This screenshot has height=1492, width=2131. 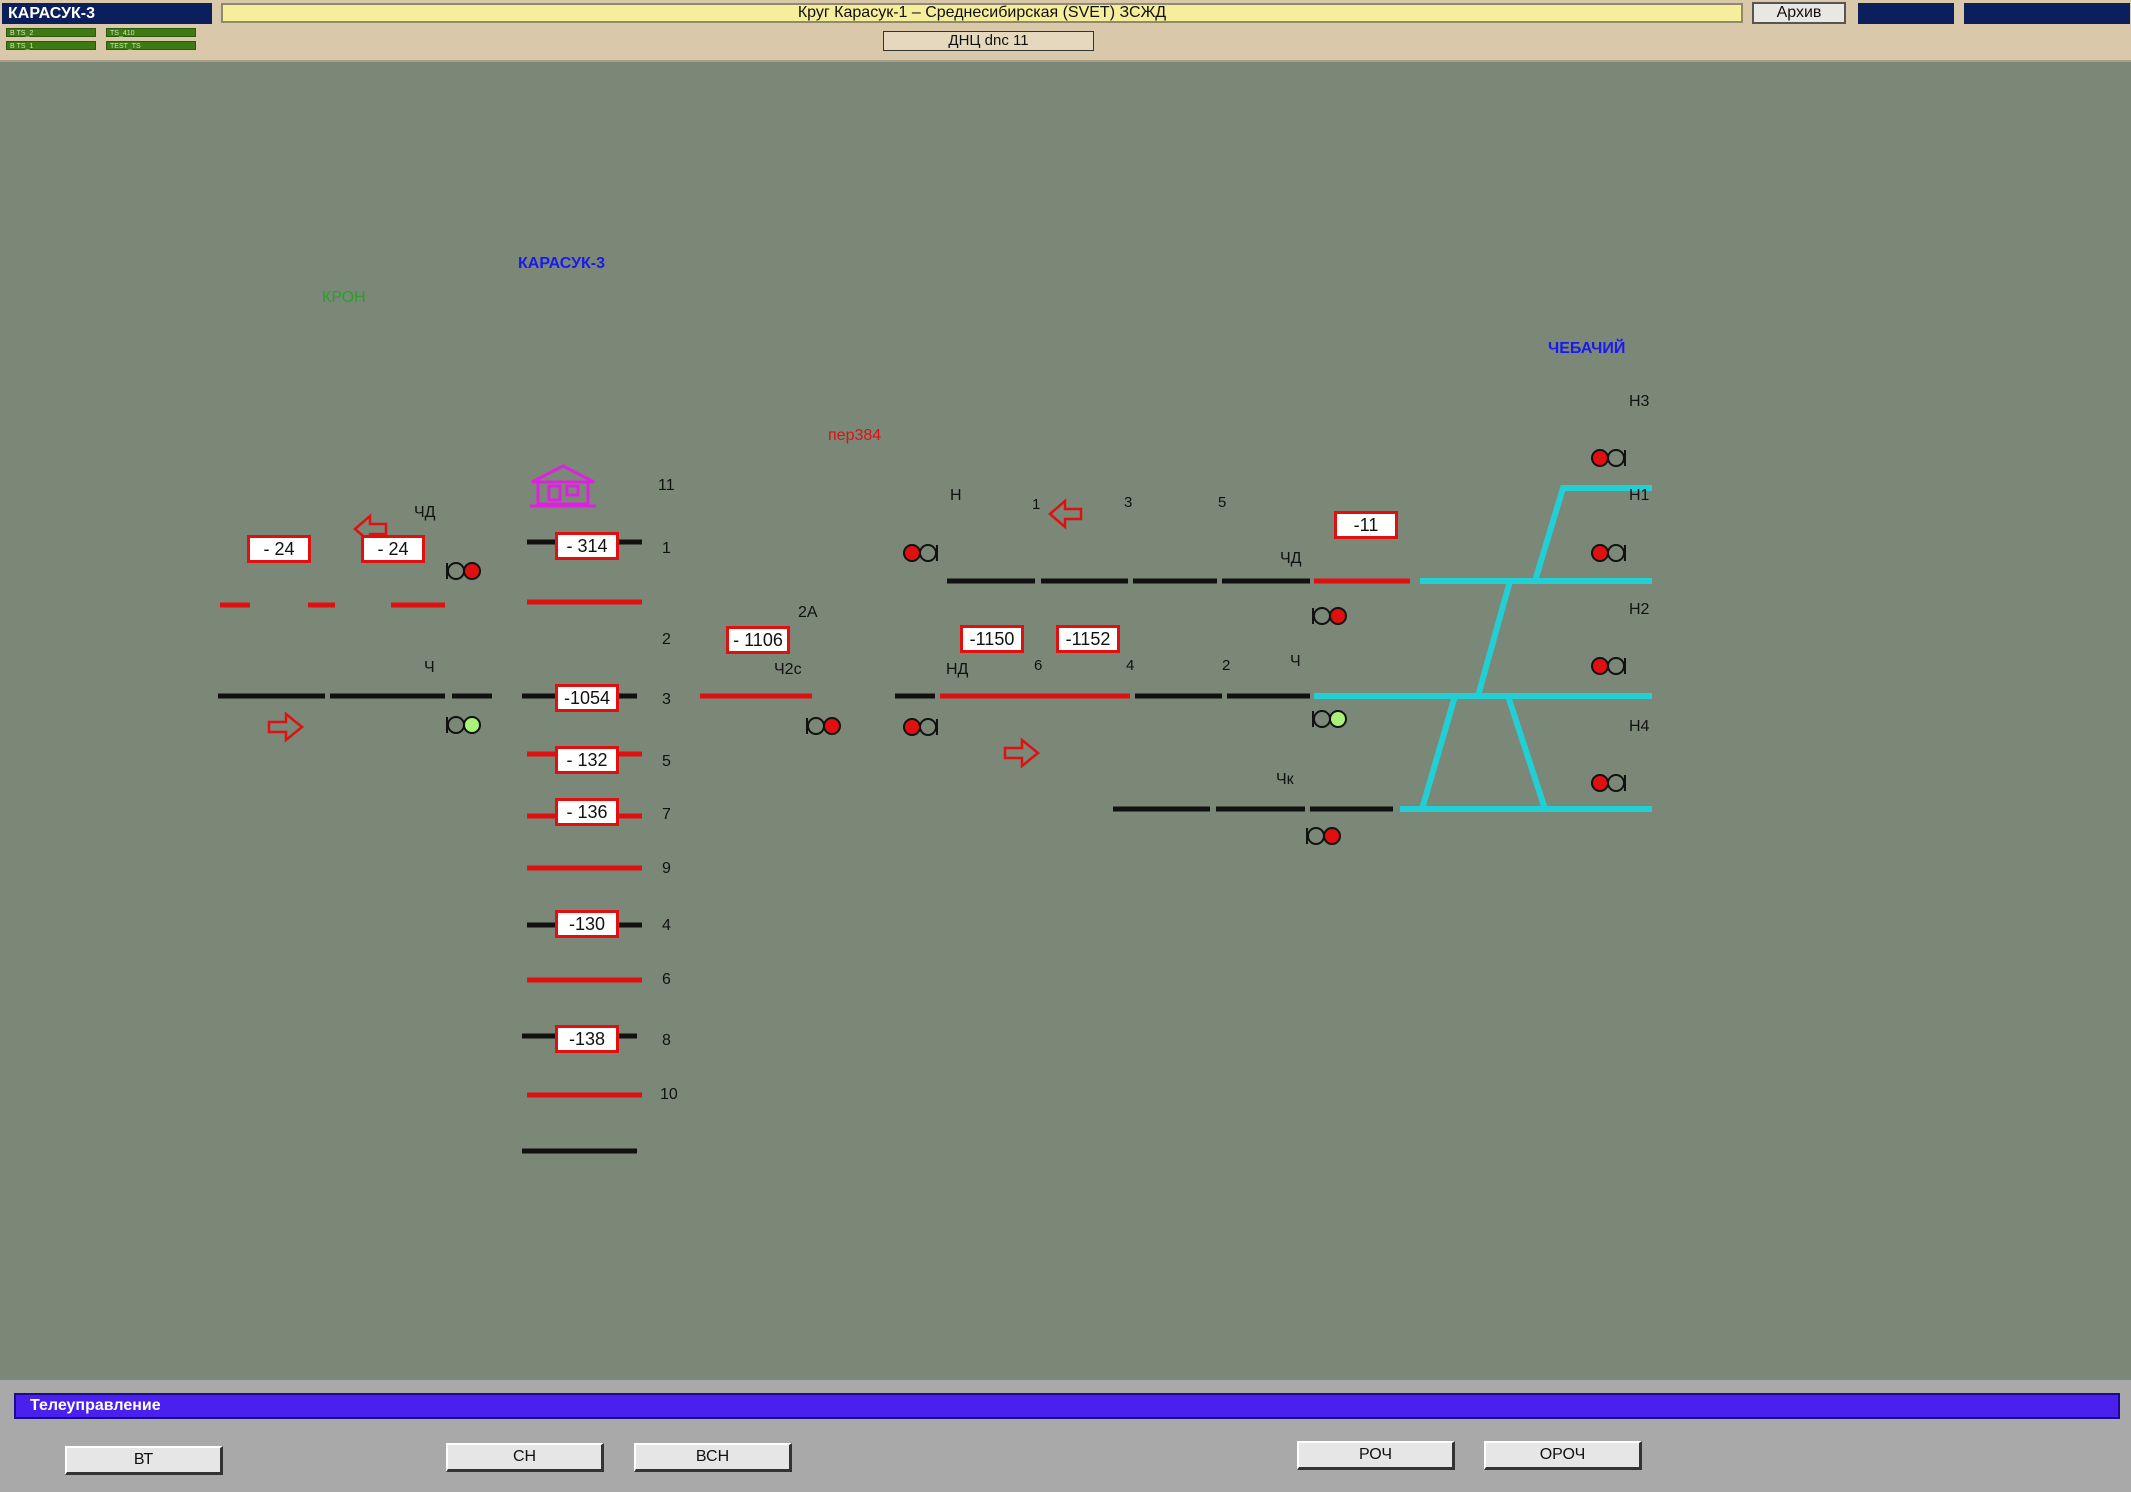 I want to click on track-number-1: 1, so click(x=666, y=548).